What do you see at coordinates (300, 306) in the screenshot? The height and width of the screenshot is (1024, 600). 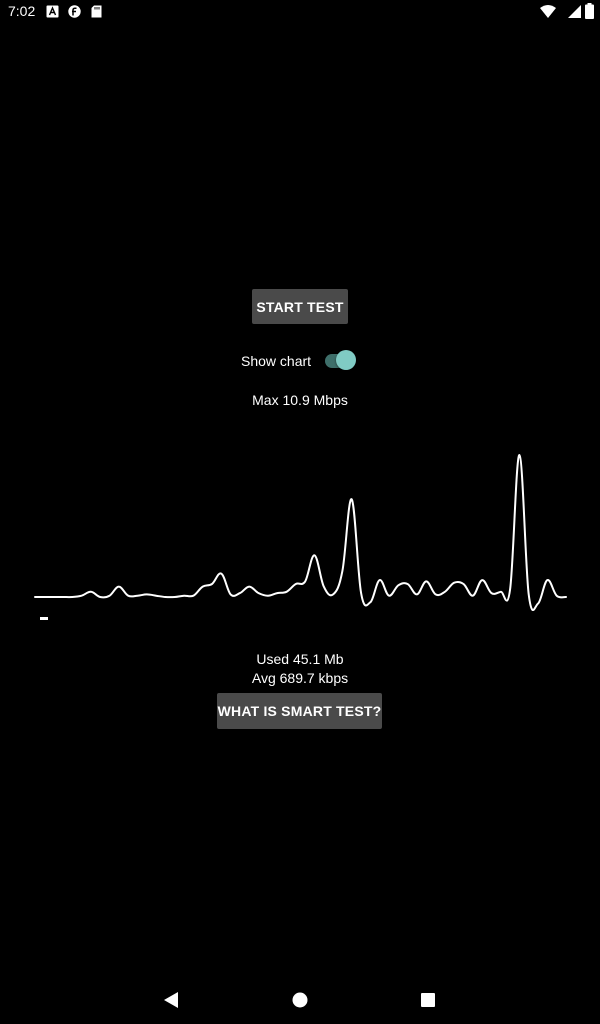 I see `start-test-button: START TEST` at bounding box center [300, 306].